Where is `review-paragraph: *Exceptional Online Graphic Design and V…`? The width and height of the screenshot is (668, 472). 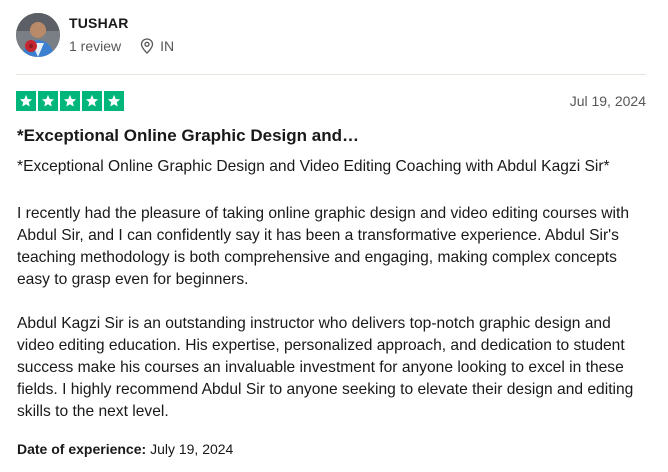
review-paragraph: *Exceptional Online Graphic Design and V… is located at coordinates (313, 166).